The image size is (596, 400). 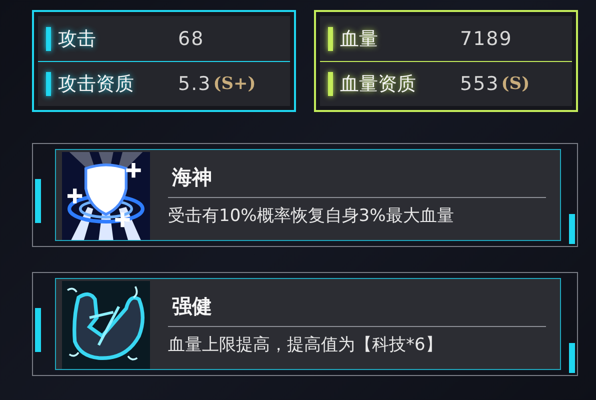 What do you see at coordinates (306, 345) in the screenshot?
I see `skill-description: 血量上限提高，提高值为【科技*6】` at bounding box center [306, 345].